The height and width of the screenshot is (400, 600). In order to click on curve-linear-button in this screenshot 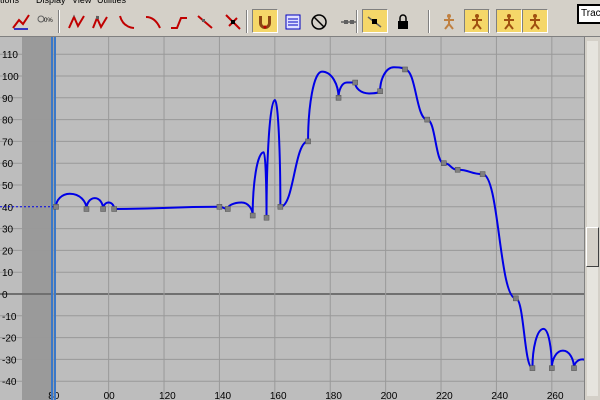, I will do `click(179, 21)`.